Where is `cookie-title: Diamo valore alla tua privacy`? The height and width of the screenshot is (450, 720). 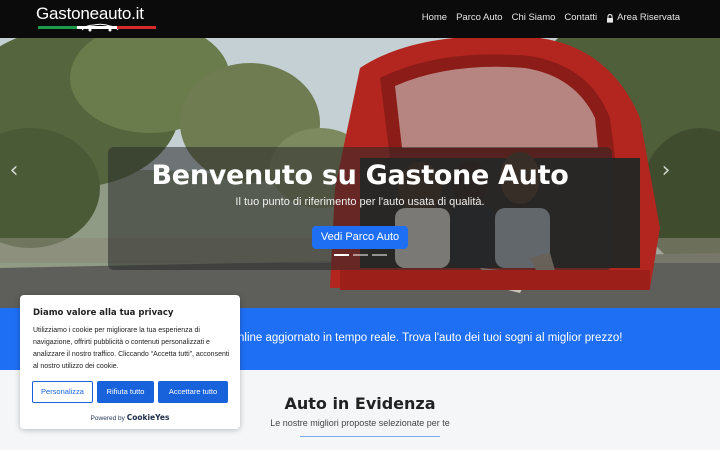 cookie-title: Diamo valore alla tua privacy is located at coordinates (103, 313).